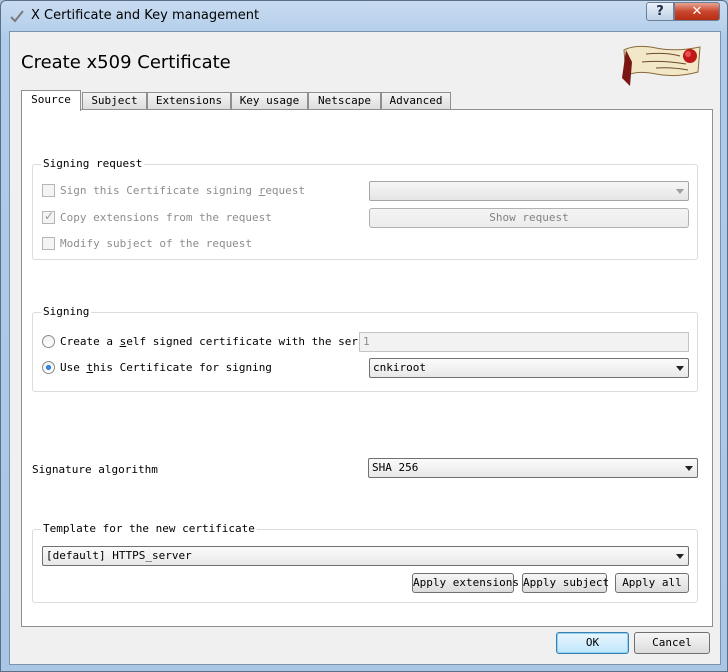 The height and width of the screenshot is (672, 728). I want to click on template-select-value: [default] HTTPS_server, so click(119, 555).